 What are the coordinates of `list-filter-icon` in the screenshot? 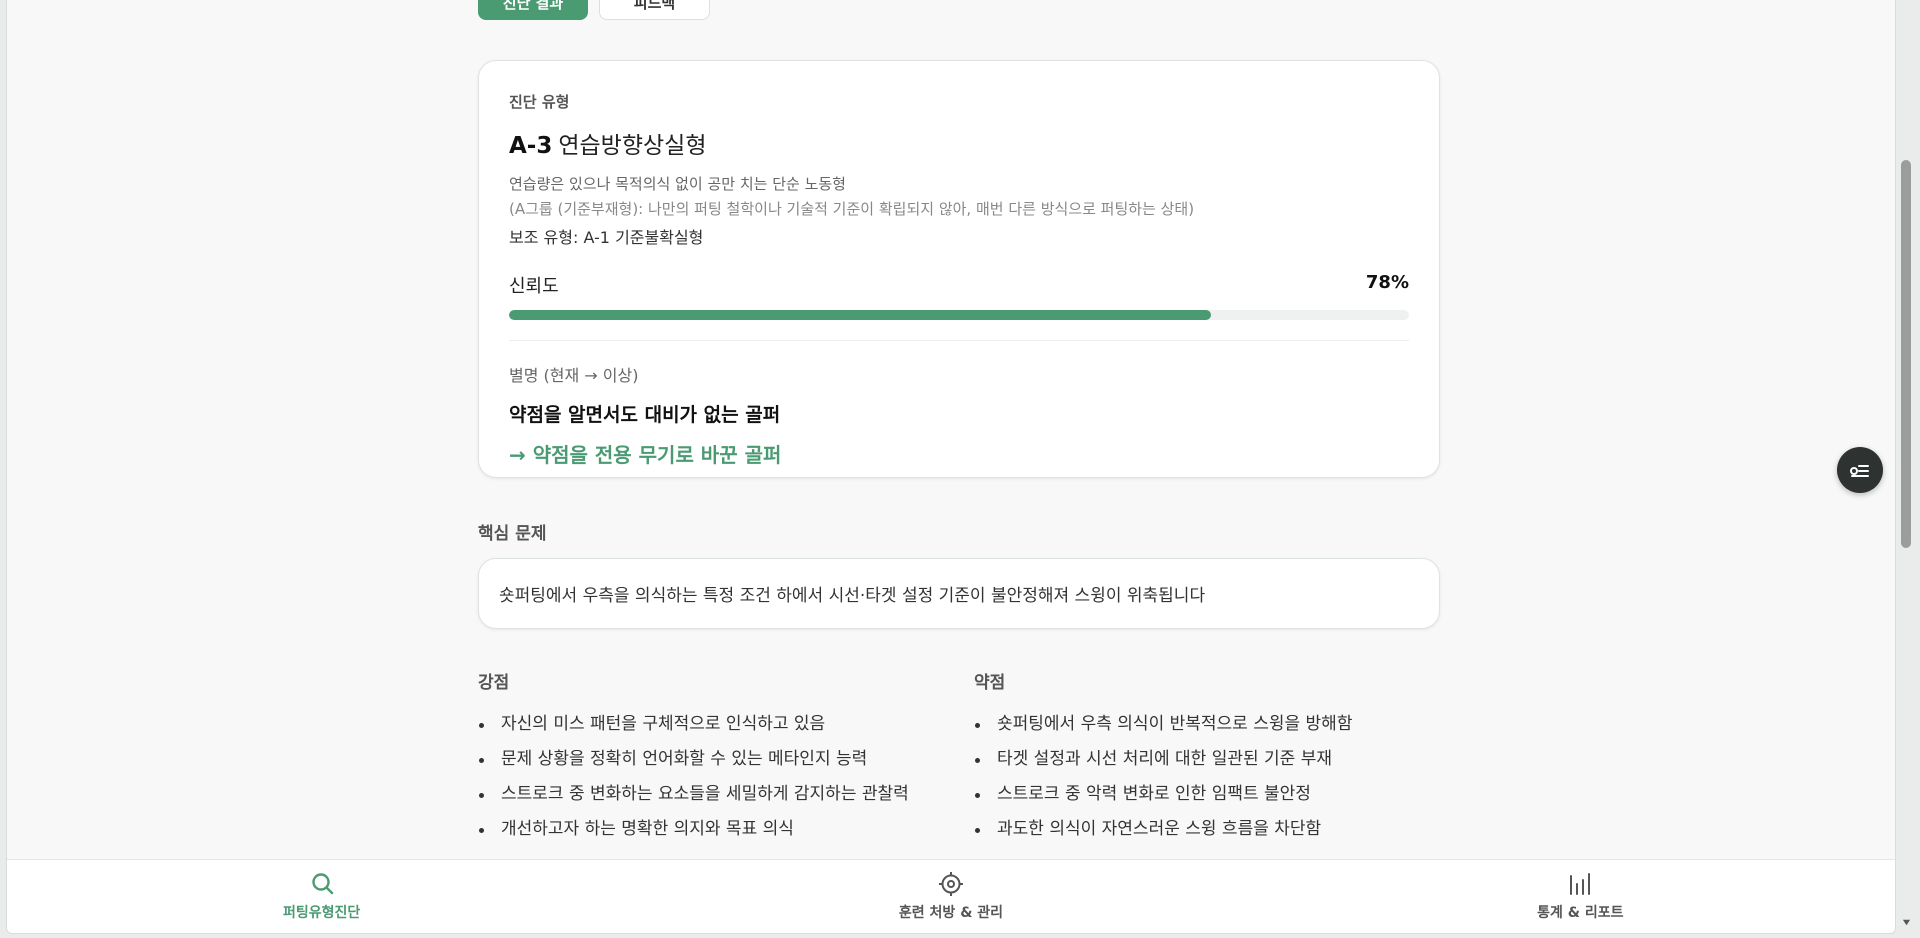 It's located at (1859, 471).